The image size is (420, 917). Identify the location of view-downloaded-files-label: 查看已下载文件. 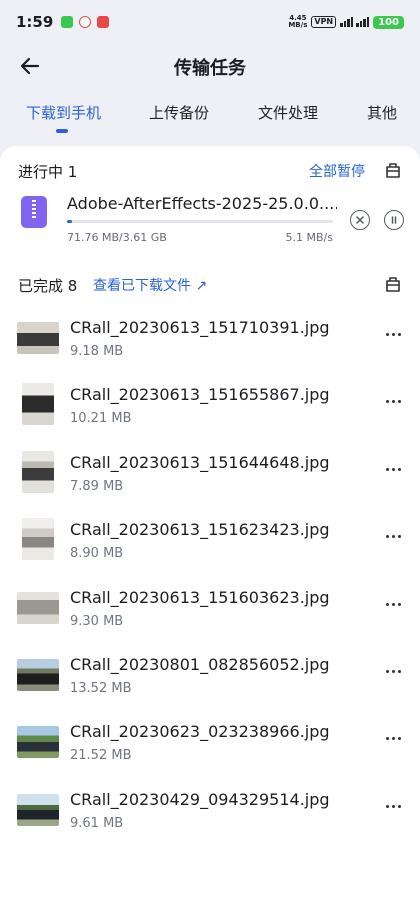
(142, 286).